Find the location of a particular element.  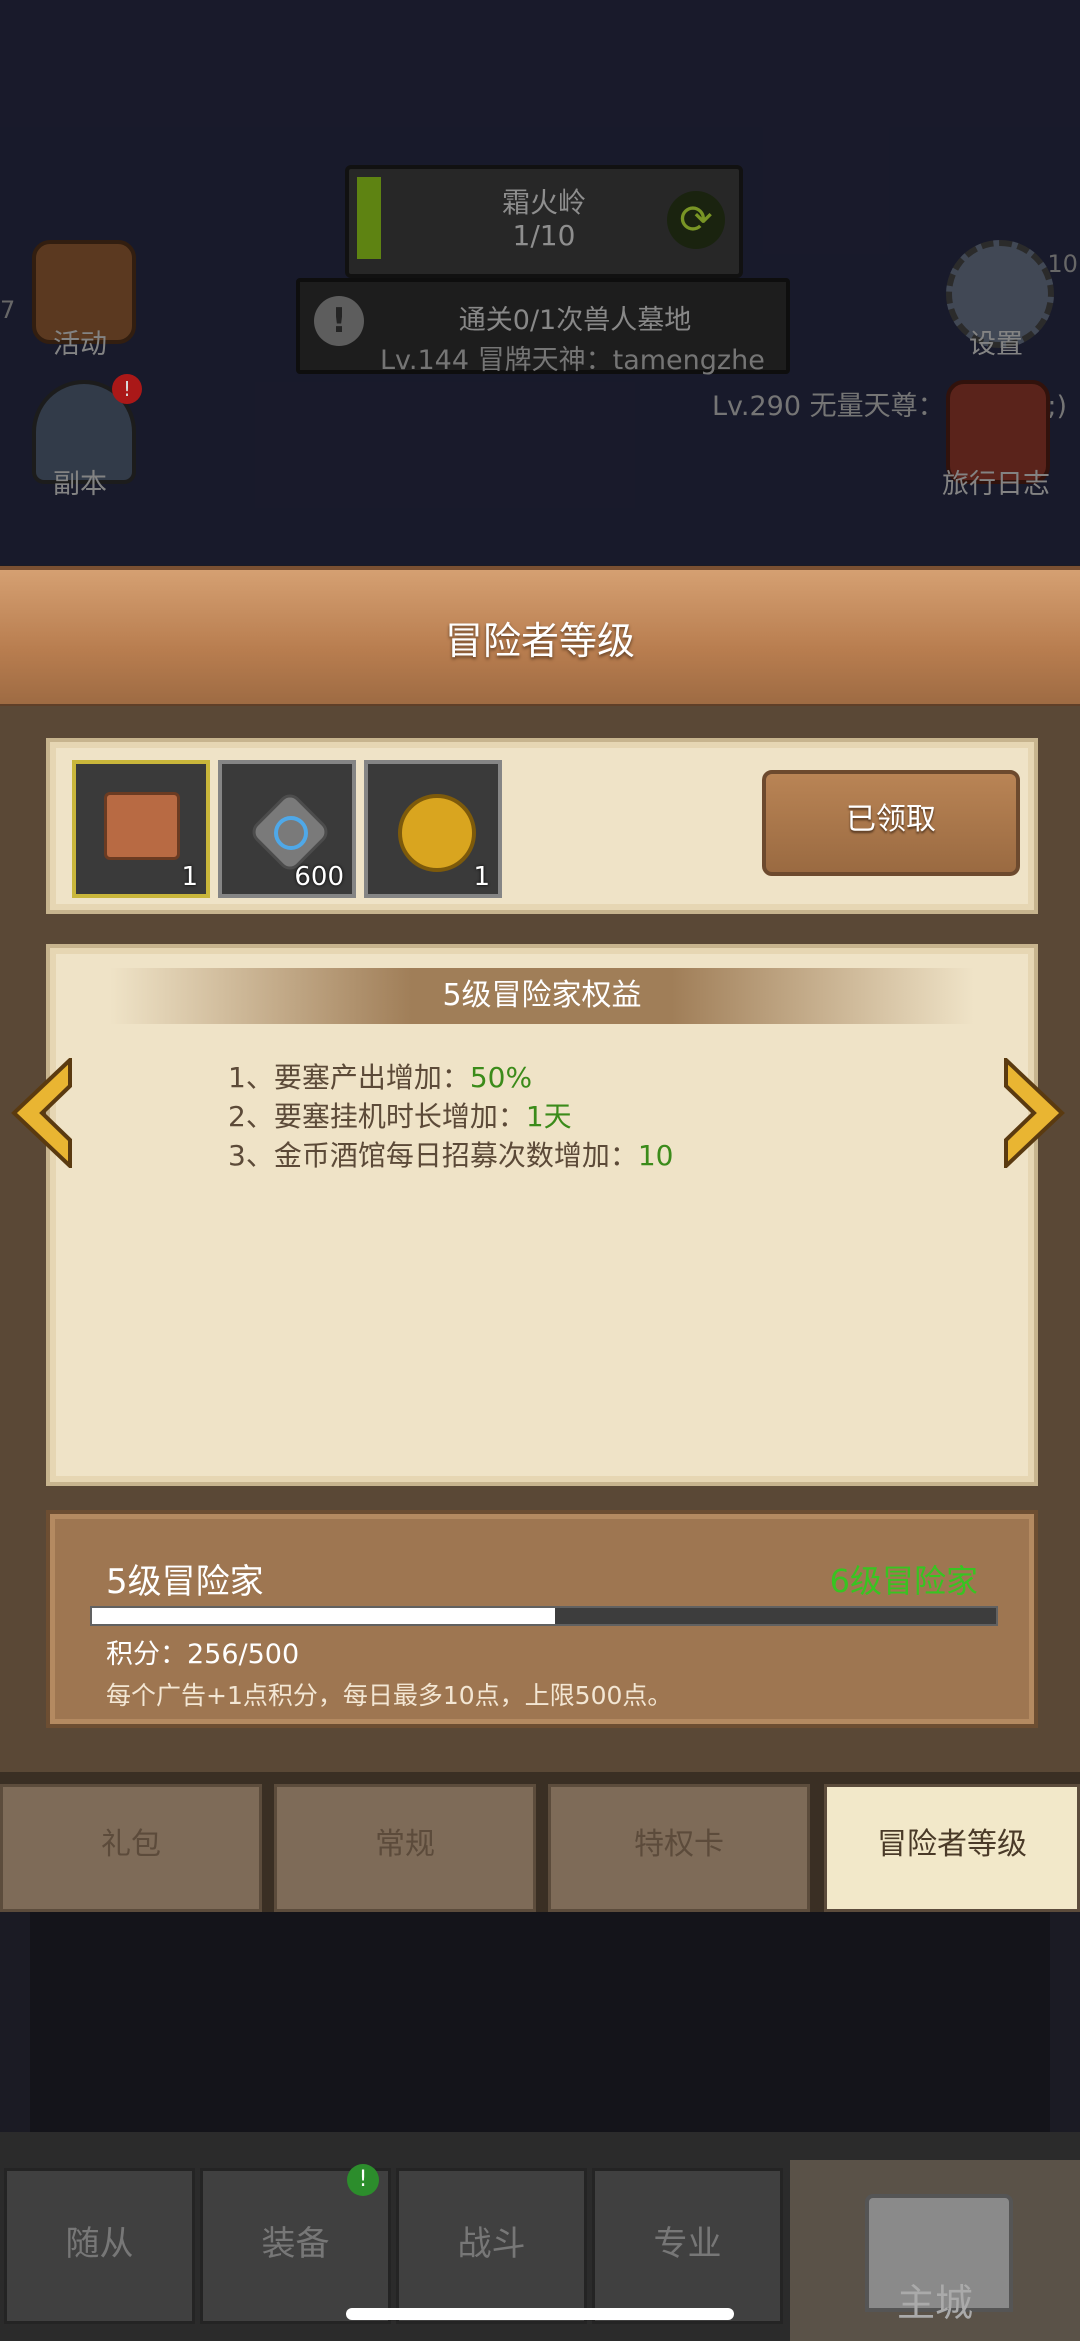

panel-header: 冒险者等级 is located at coordinates (540, 638).